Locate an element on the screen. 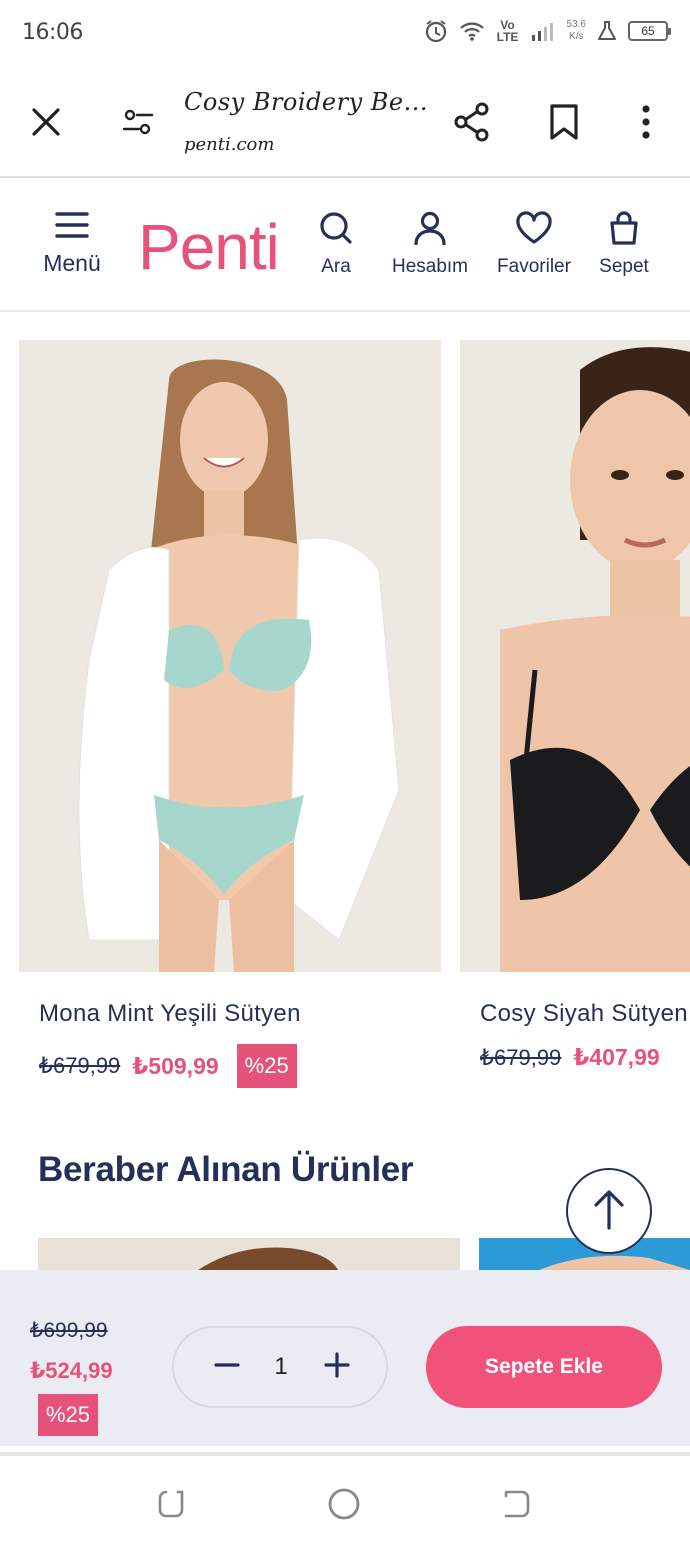 Image resolution: width=690 pixels, height=1545 pixels. site-settings-icon is located at coordinates (138, 122).